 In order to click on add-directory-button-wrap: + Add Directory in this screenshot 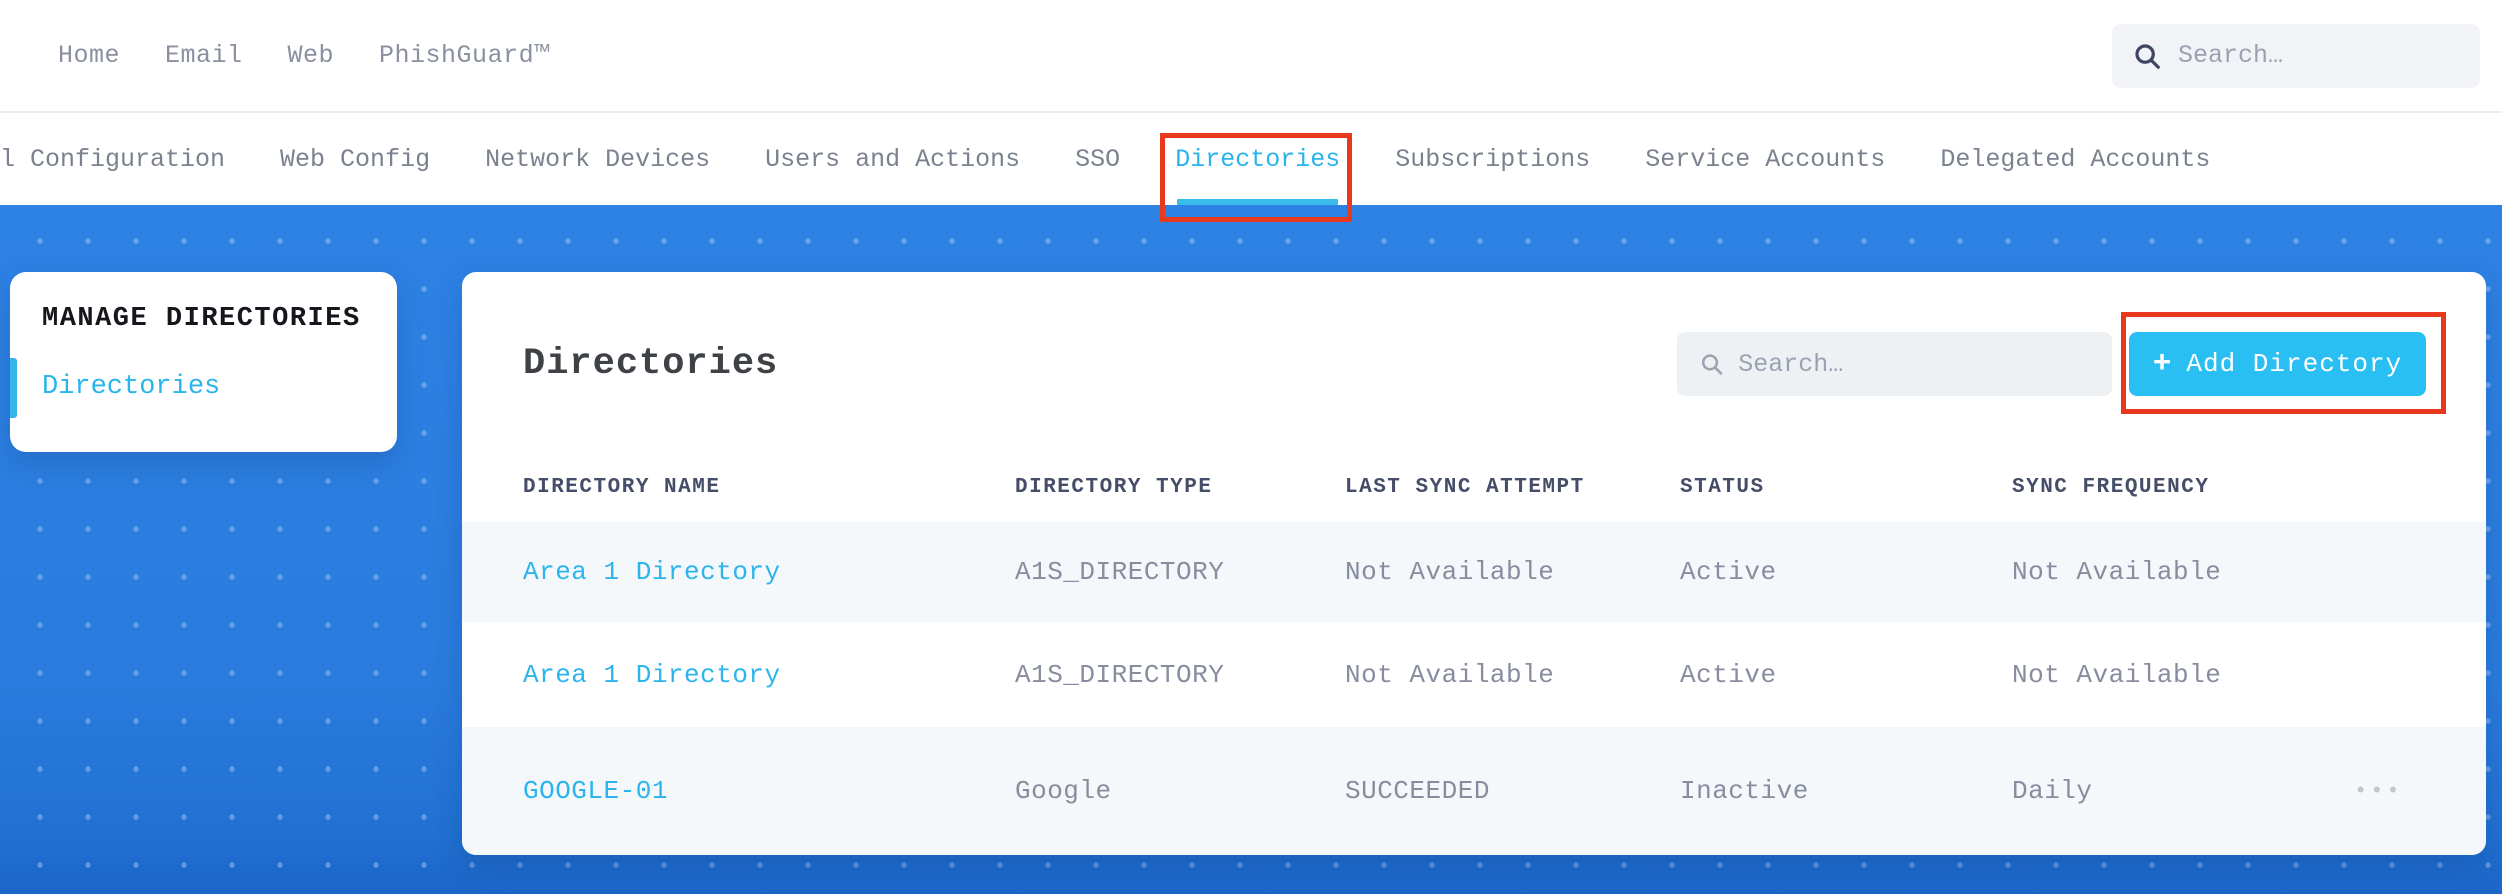, I will do `click(2283, 363)`.